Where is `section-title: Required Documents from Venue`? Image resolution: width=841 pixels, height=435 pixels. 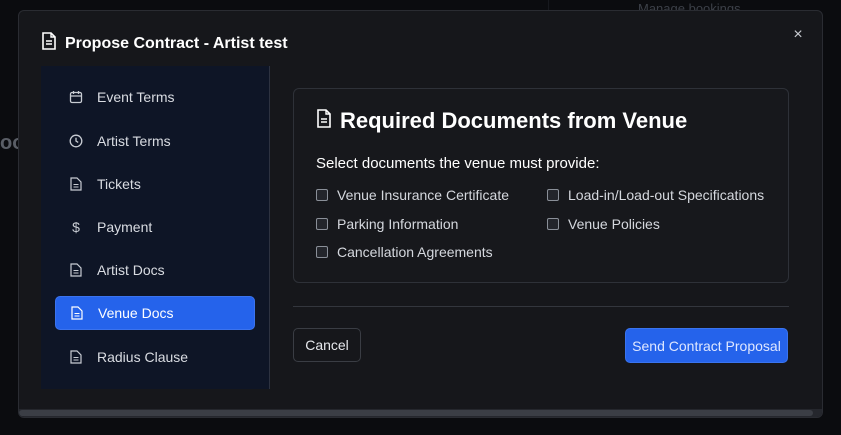 section-title: Required Documents from Venue is located at coordinates (501, 121).